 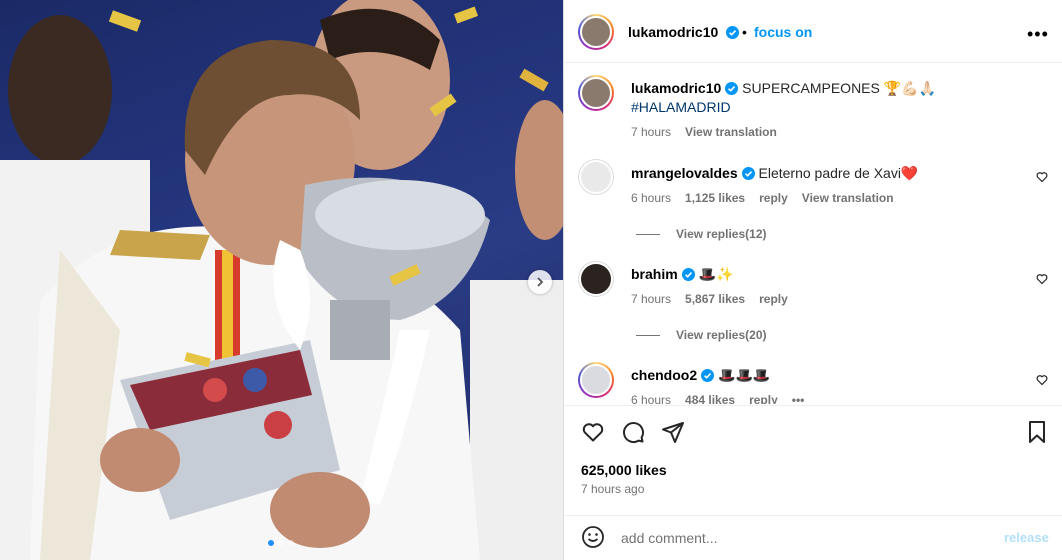 What do you see at coordinates (593, 432) in the screenshot?
I see `heart-icon` at bounding box center [593, 432].